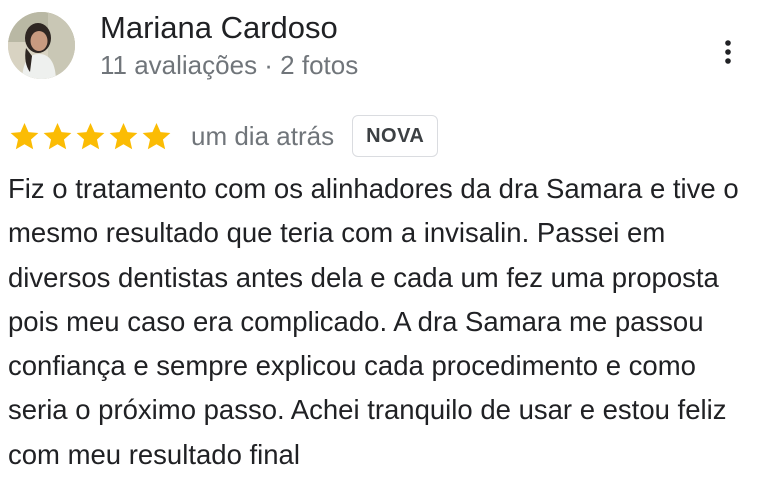 This screenshot has height=496, width=768. Describe the element at coordinates (229, 65) in the screenshot. I see `author-meta: 11 avaliações · 2 fotos` at that location.